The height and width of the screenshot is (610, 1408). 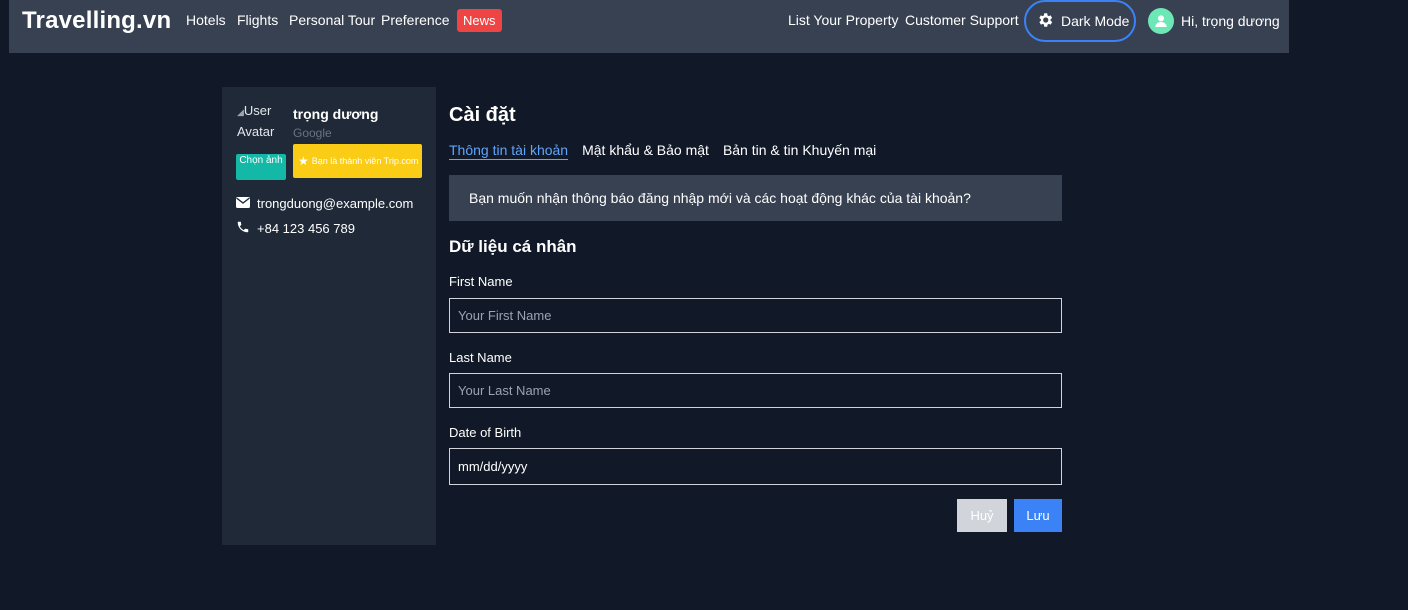 I want to click on star-icon: ★, so click(x=303, y=161).